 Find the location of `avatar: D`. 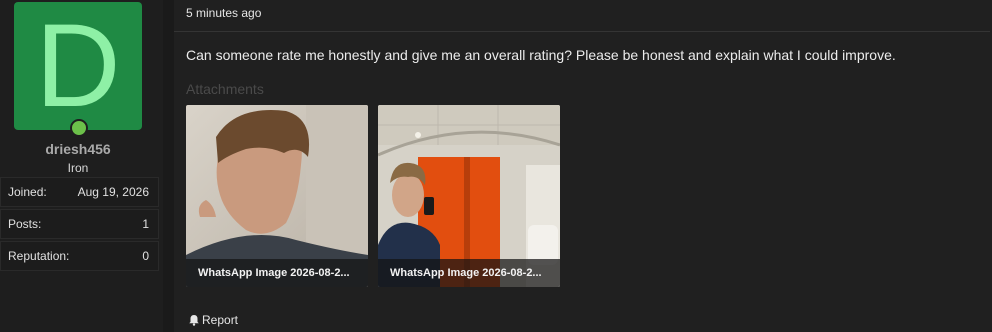

avatar: D is located at coordinates (78, 66).